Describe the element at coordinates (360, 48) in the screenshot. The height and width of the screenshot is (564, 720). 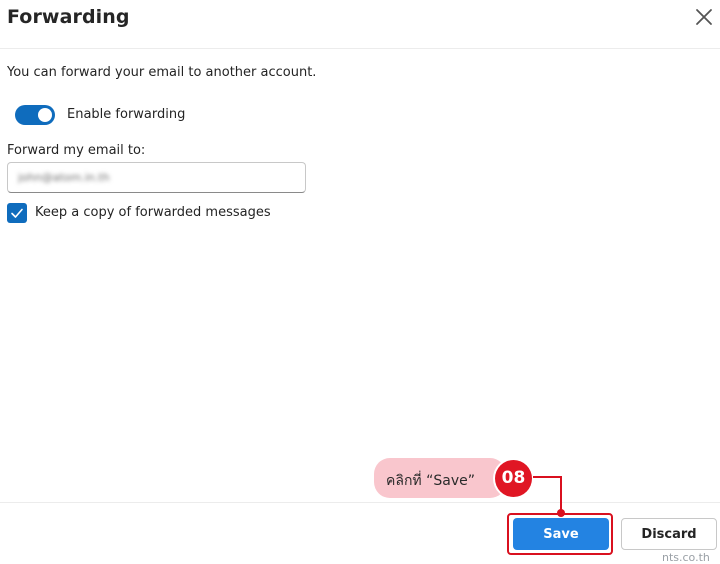
I see `header-divider` at that location.